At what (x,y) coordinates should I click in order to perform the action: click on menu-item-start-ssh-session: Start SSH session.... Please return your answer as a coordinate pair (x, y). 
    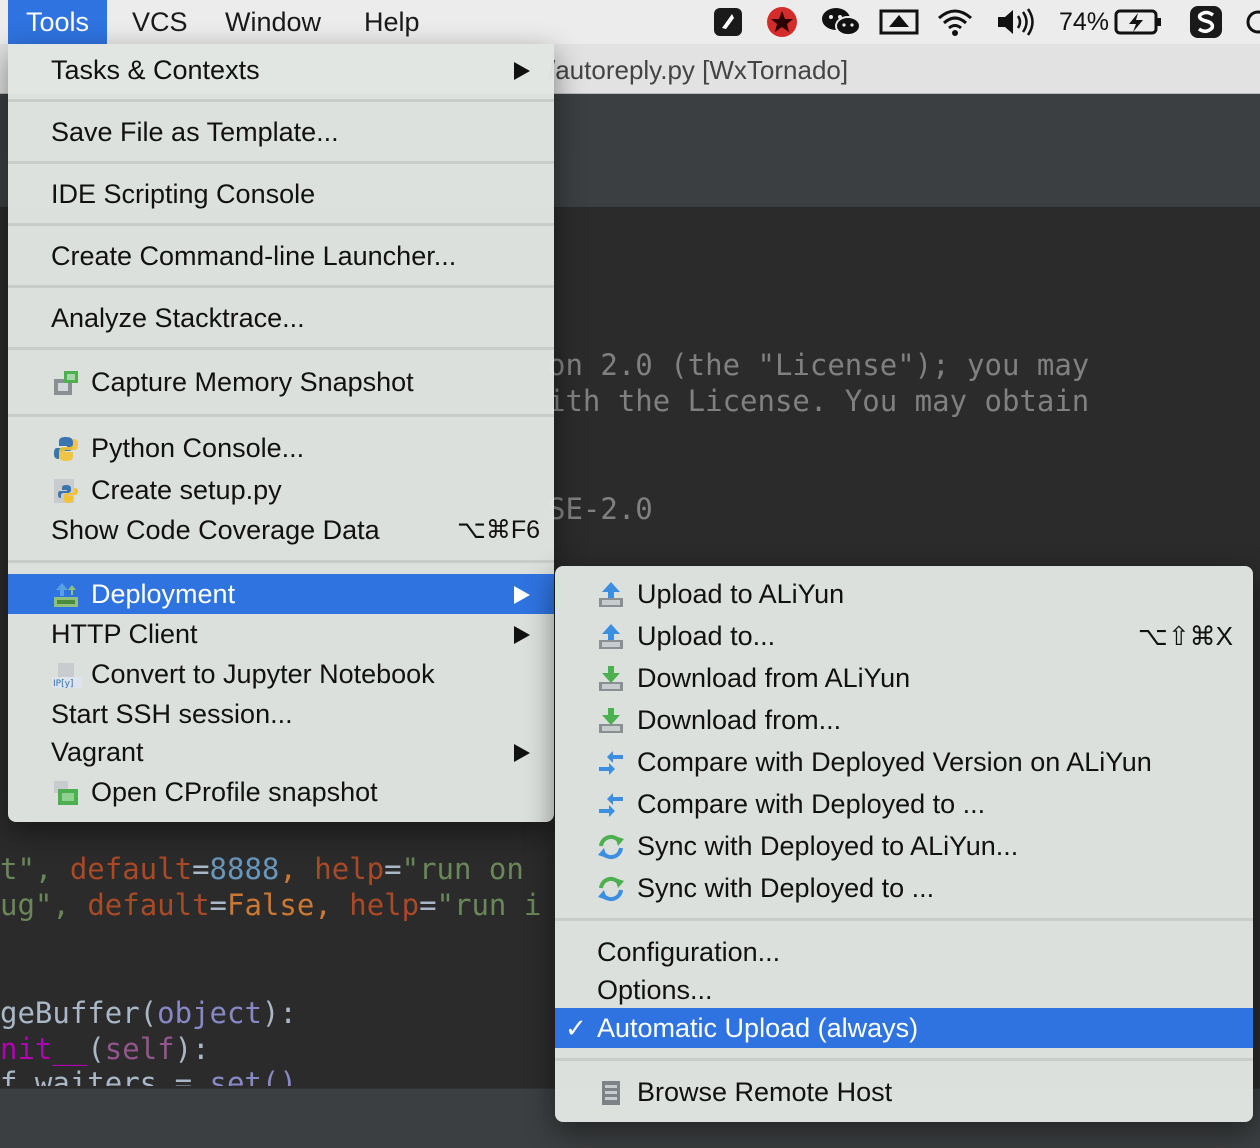
    Looking at the image, I should click on (281, 714).